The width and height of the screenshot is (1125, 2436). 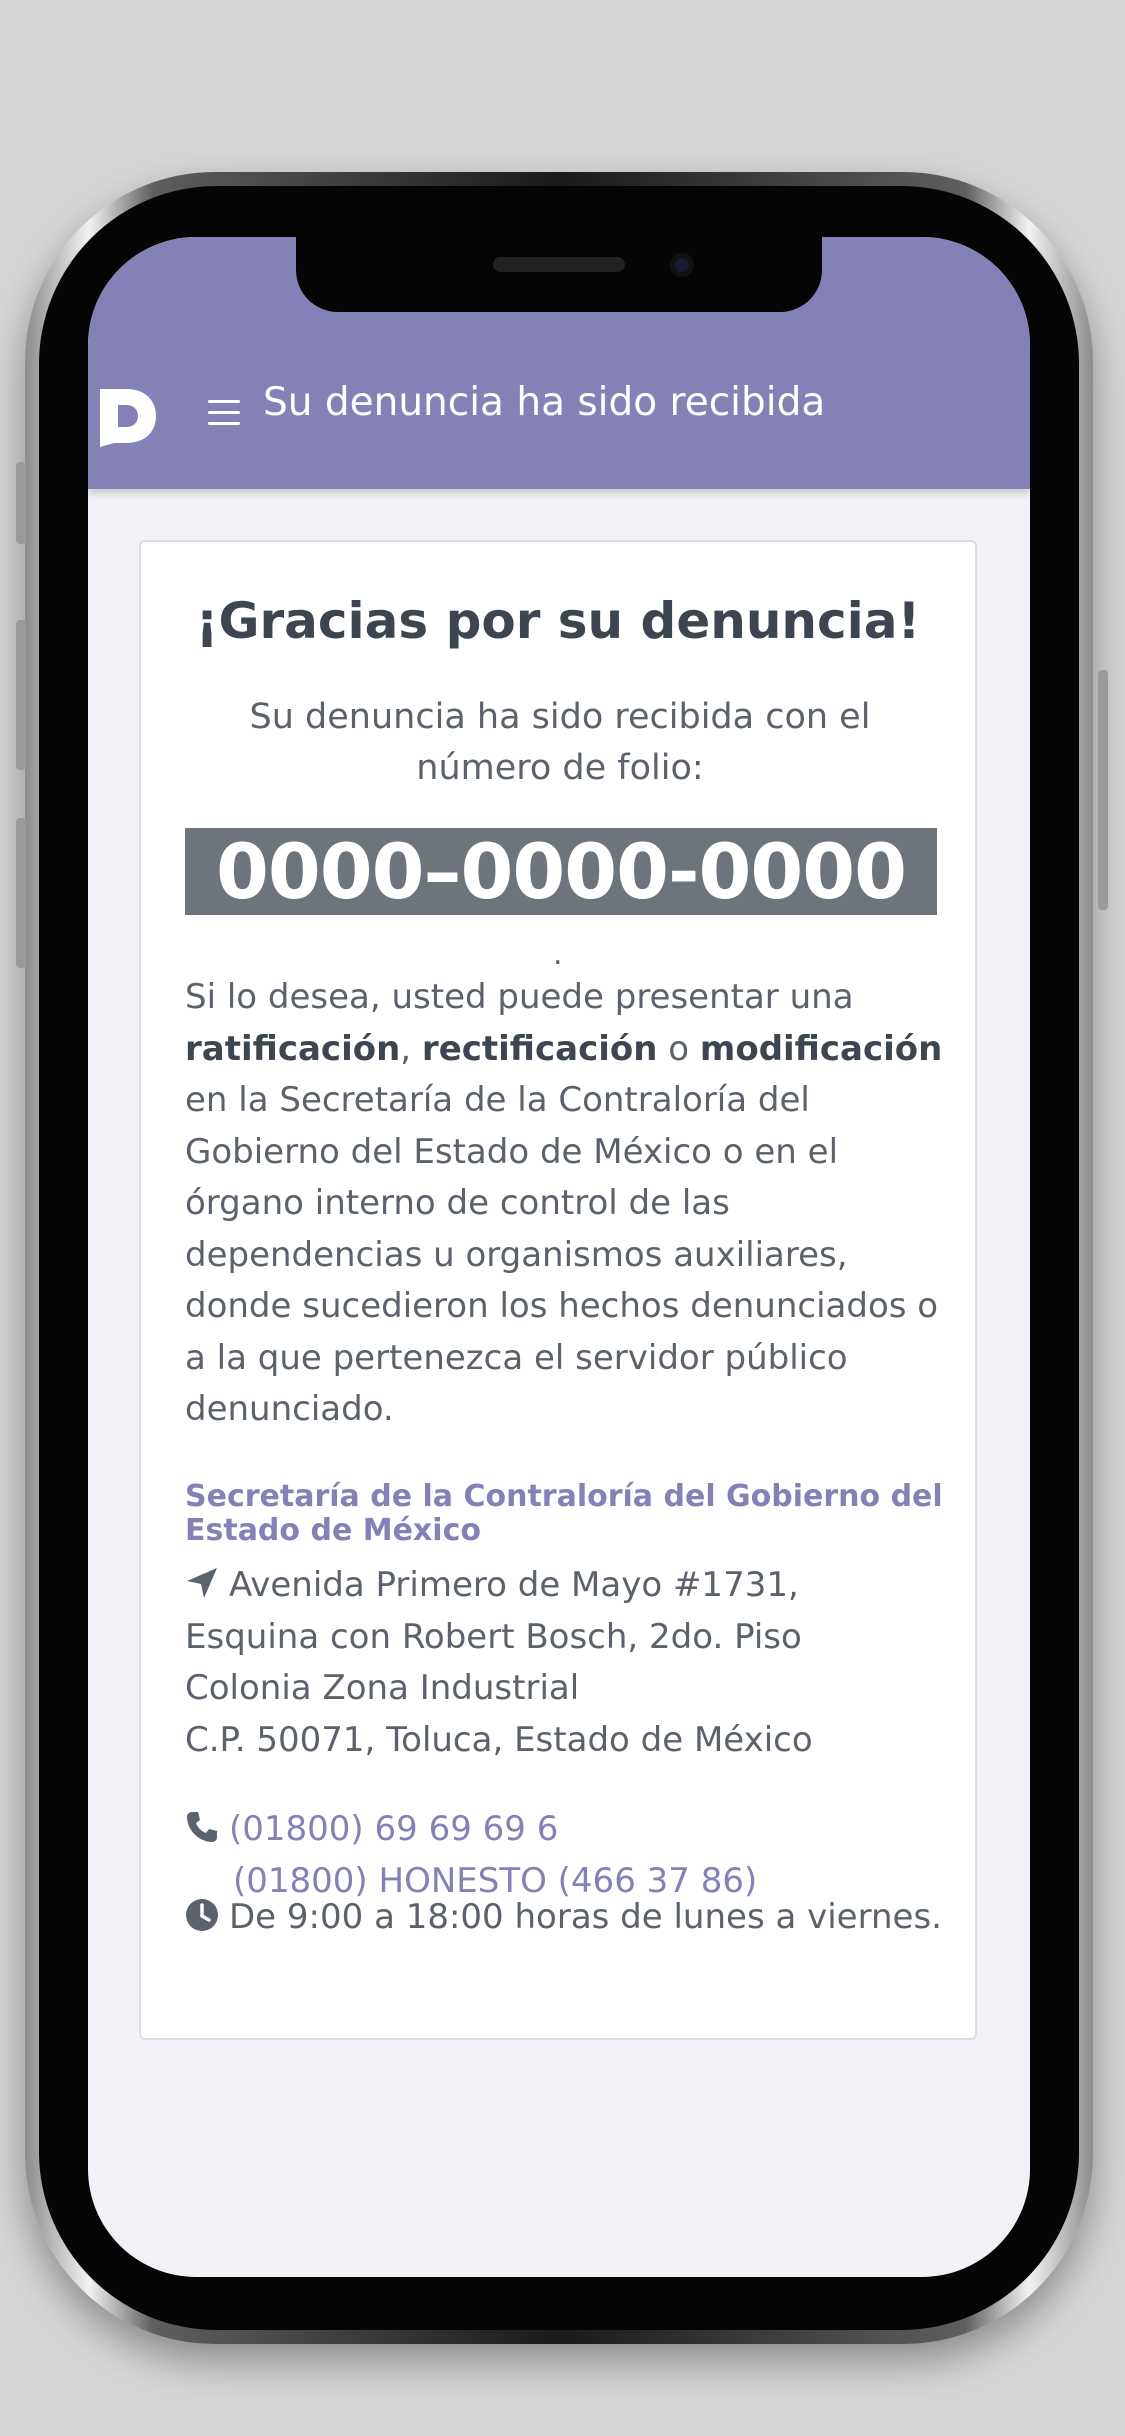 I want to click on term-modificacion: modificación, so click(x=821, y=1048).